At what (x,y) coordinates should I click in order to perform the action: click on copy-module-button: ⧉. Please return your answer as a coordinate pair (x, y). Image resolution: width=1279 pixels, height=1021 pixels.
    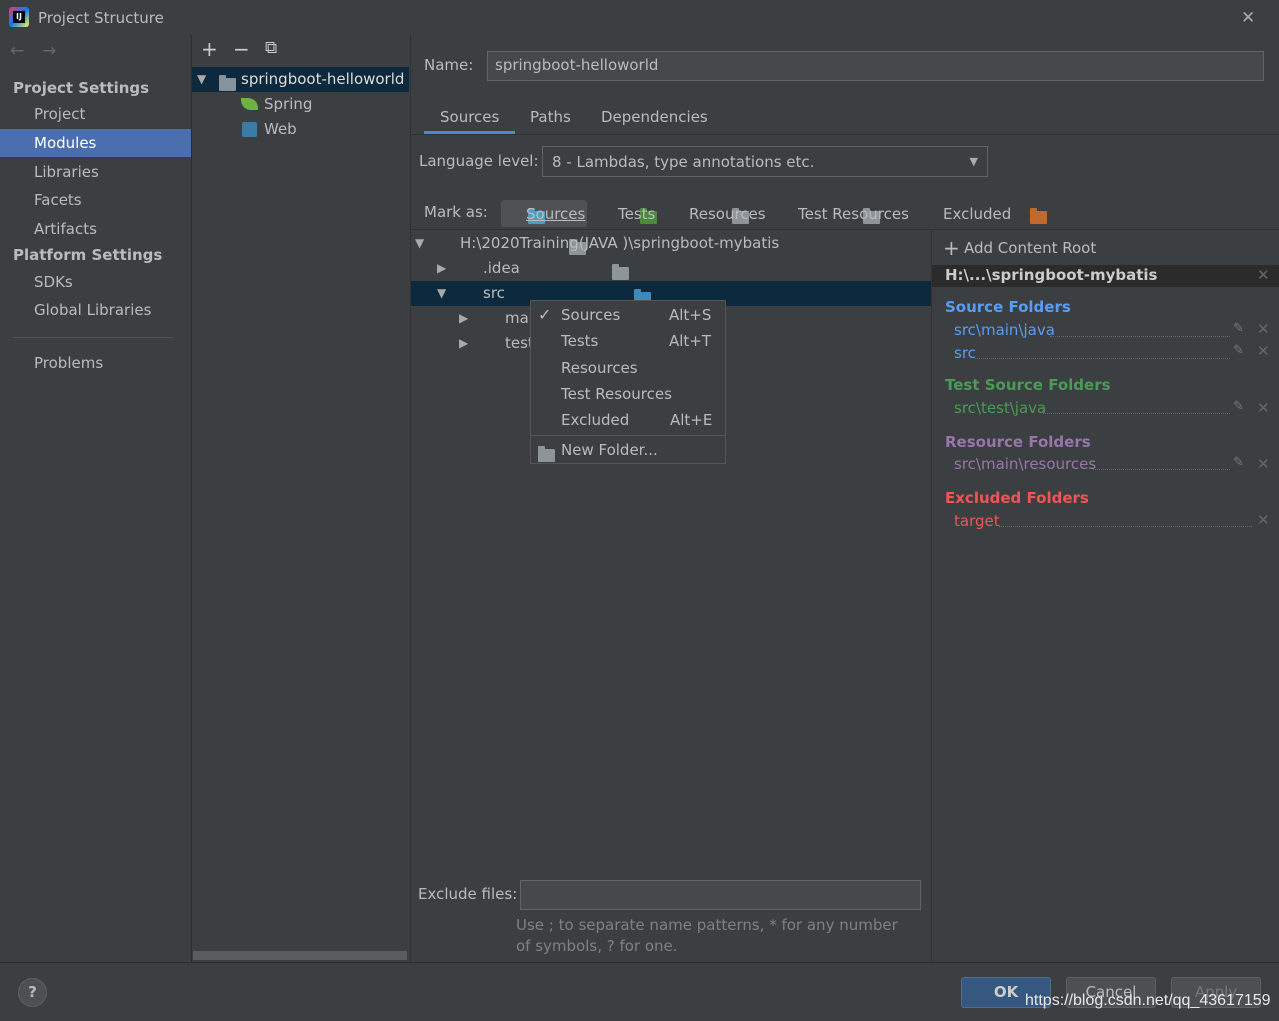
    Looking at the image, I should click on (271, 48).